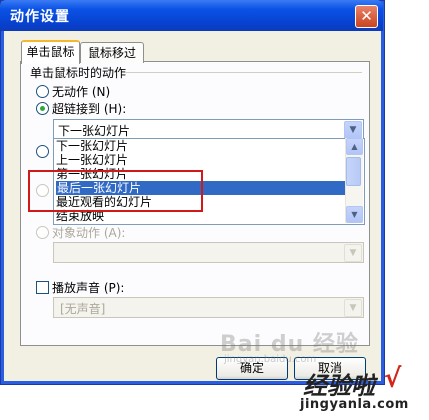  Describe the element at coordinates (191, 15) in the screenshot. I see `title-bar: 动作设置 ✕` at that location.